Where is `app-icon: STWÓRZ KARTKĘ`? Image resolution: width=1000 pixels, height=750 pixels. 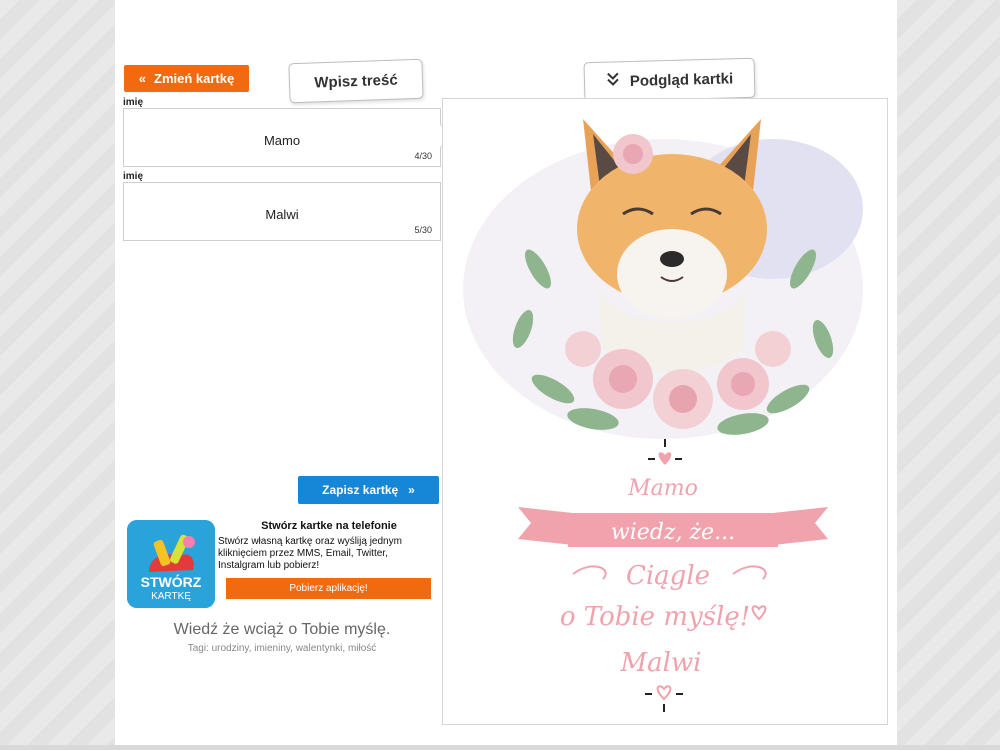
app-icon: STWÓRZ KARTKĘ is located at coordinates (171, 564).